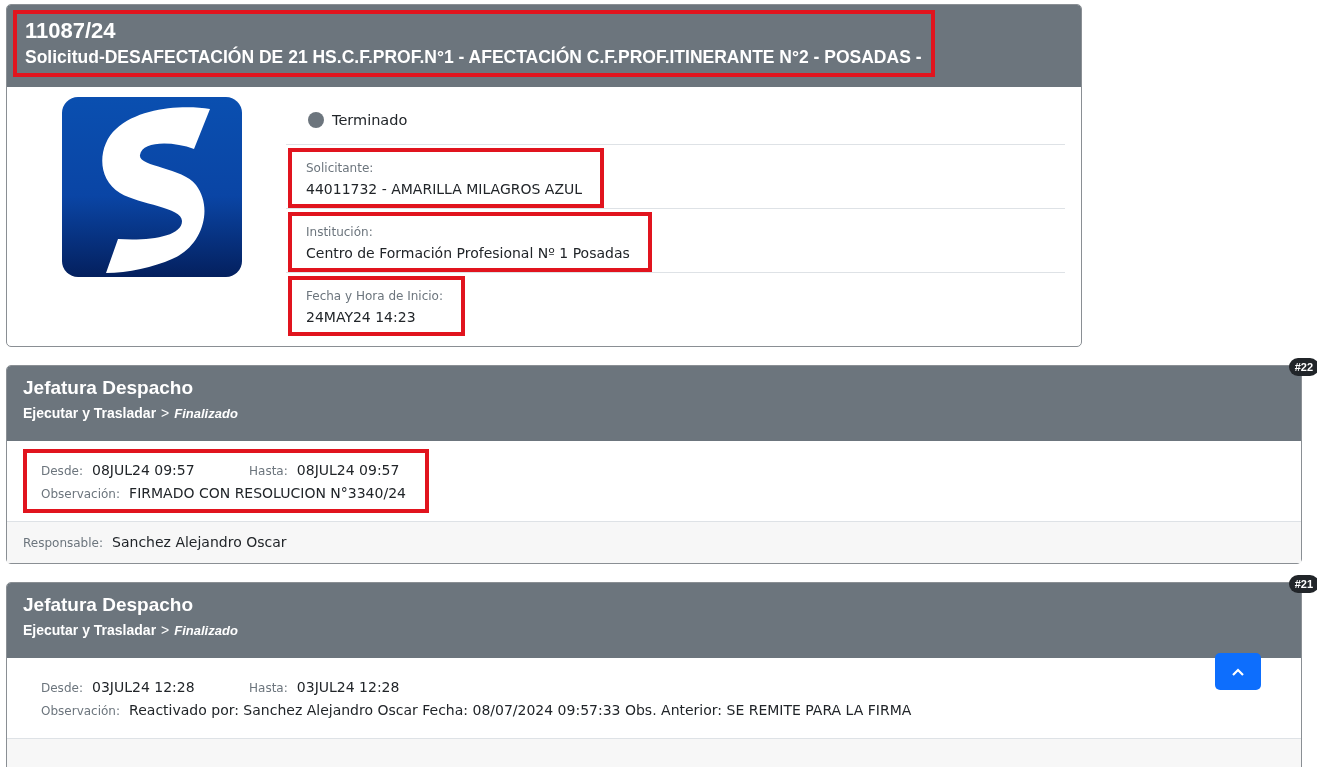  What do you see at coordinates (340, 232) in the screenshot?
I see `field-label: Institución:` at bounding box center [340, 232].